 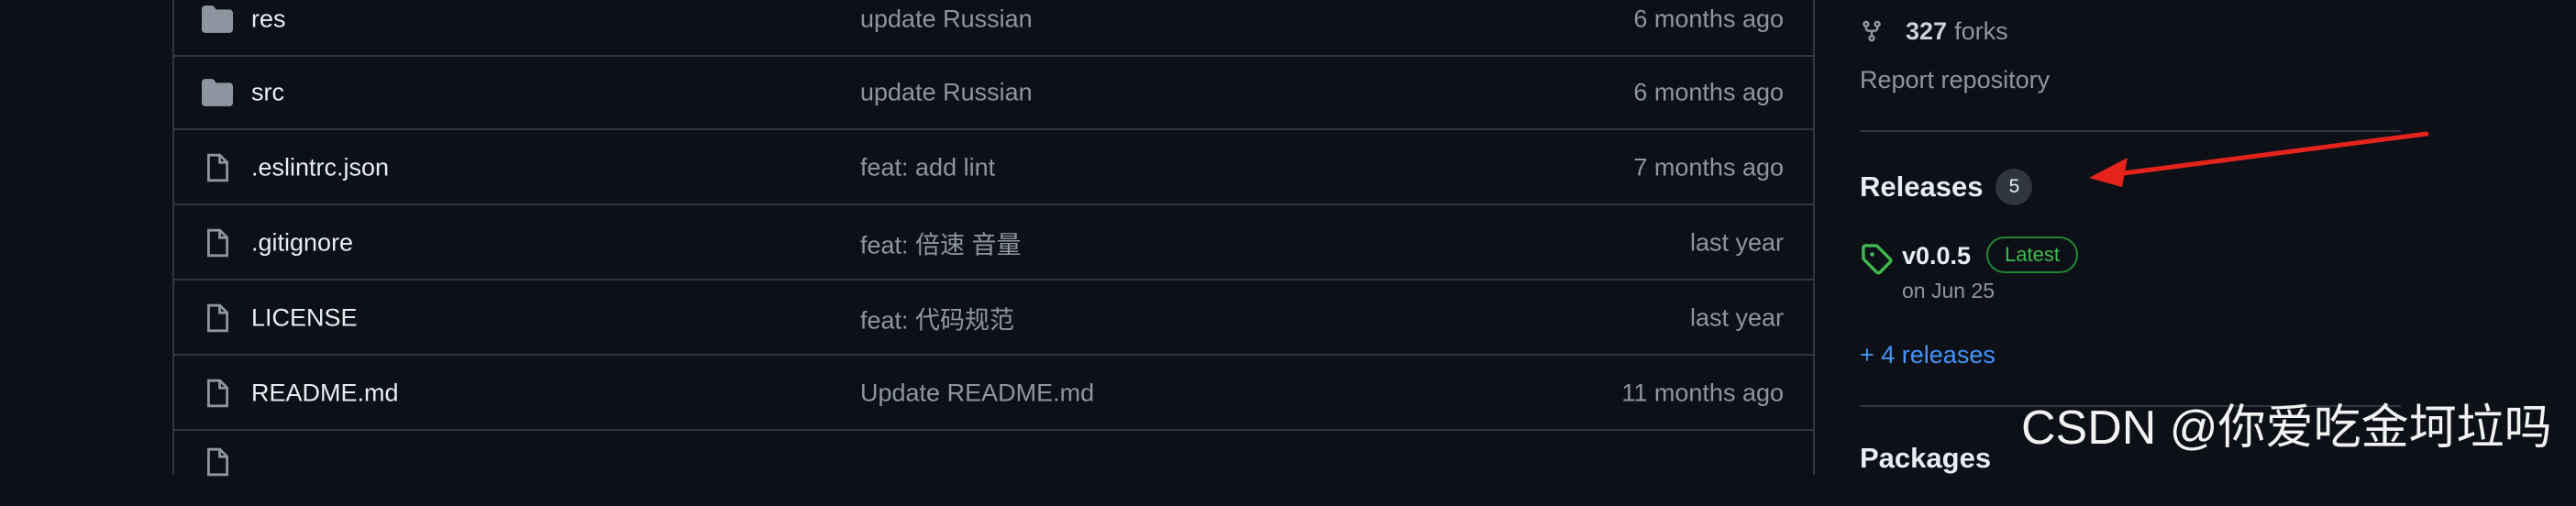 I want to click on table-row: .gitignore feat: 倍速 音量 last year, so click(x=994, y=243).